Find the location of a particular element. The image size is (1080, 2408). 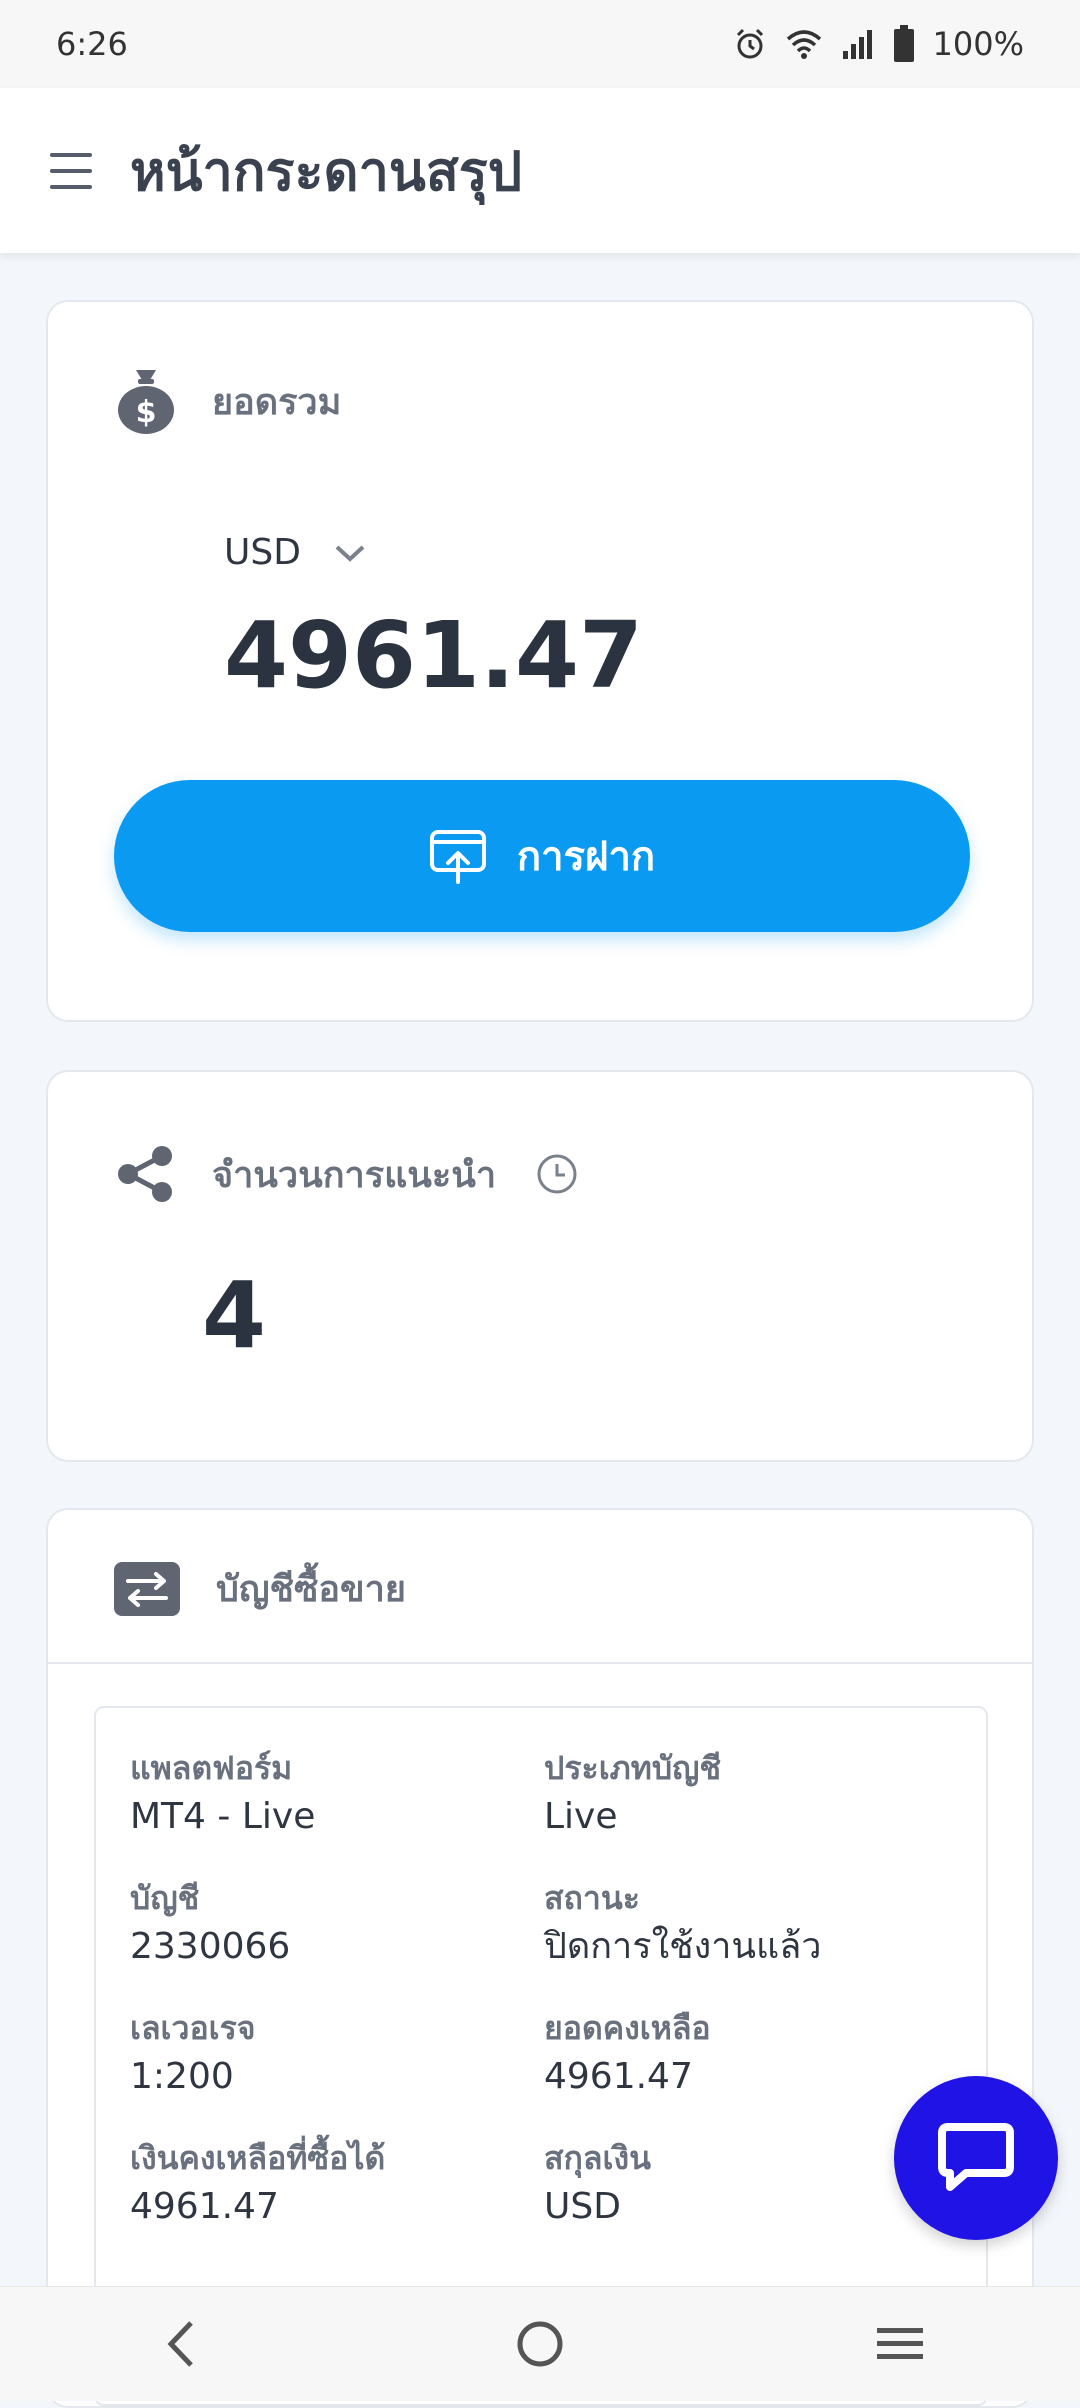

total-balance-label: ยอดรวม is located at coordinates (277, 402).